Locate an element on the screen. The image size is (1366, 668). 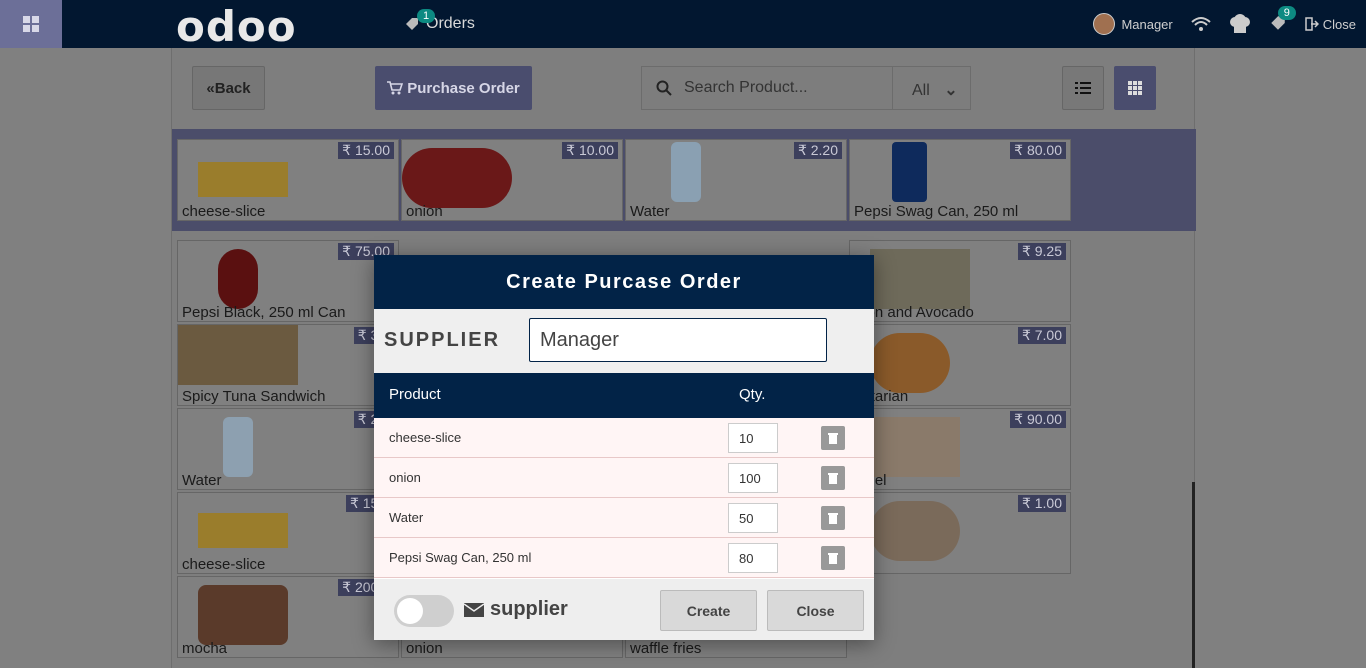
close-label: Close is located at coordinates (1339, 24).